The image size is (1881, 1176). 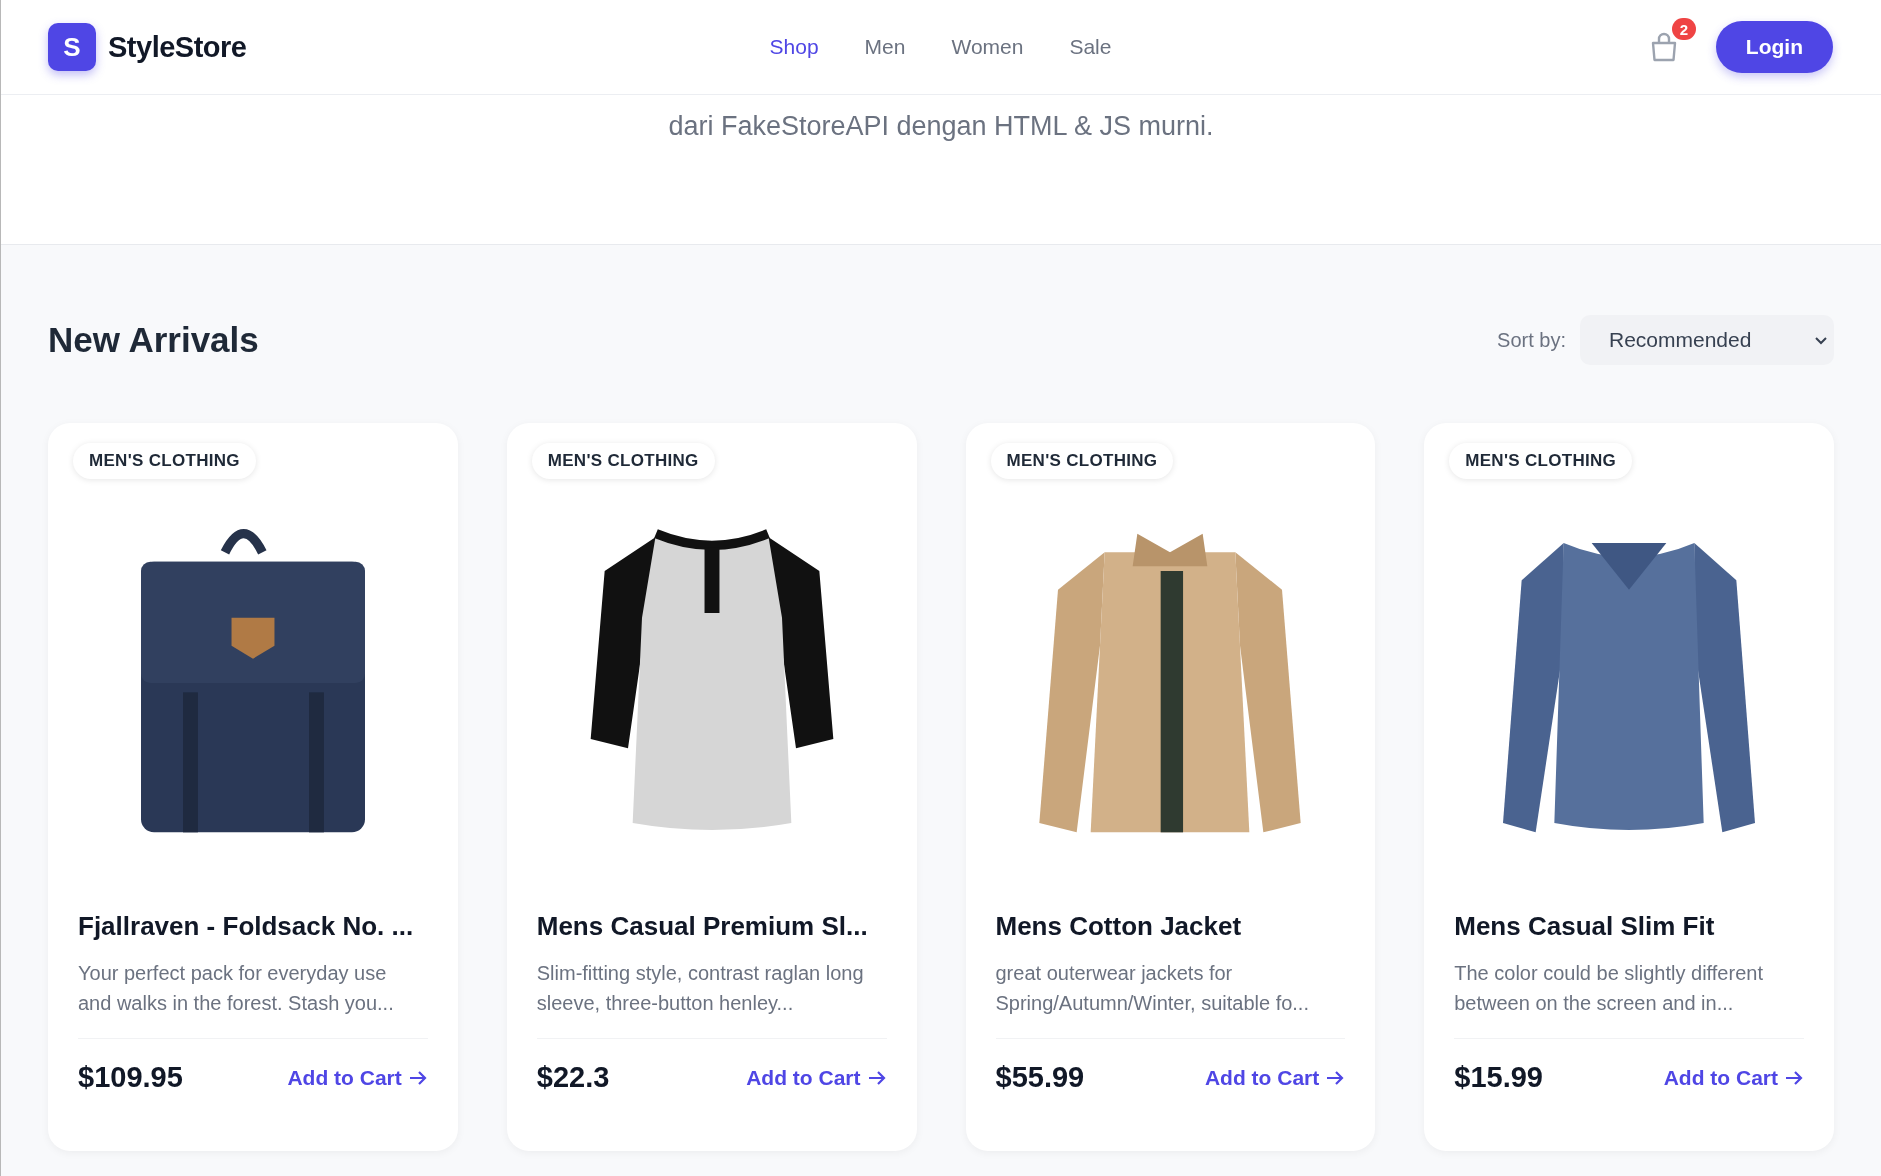 I want to click on product-title: Mens Casual Slim Fit, so click(x=1629, y=926).